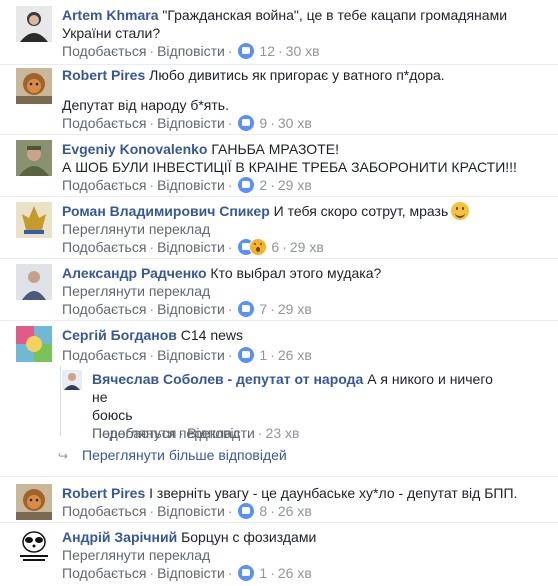  Describe the element at coordinates (212, 335) in the screenshot. I see `comment-text: C14 news` at that location.